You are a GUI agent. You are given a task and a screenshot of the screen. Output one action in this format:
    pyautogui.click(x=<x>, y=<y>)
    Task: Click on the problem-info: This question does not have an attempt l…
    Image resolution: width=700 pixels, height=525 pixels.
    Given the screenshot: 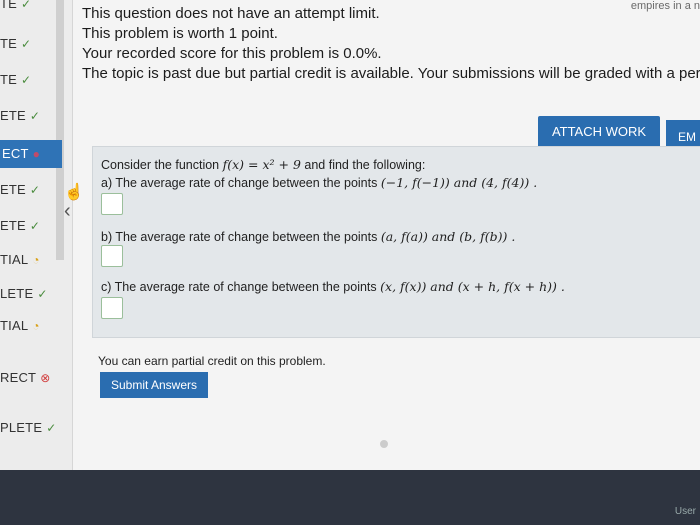 What is the action you would take?
    pyautogui.click(x=391, y=44)
    